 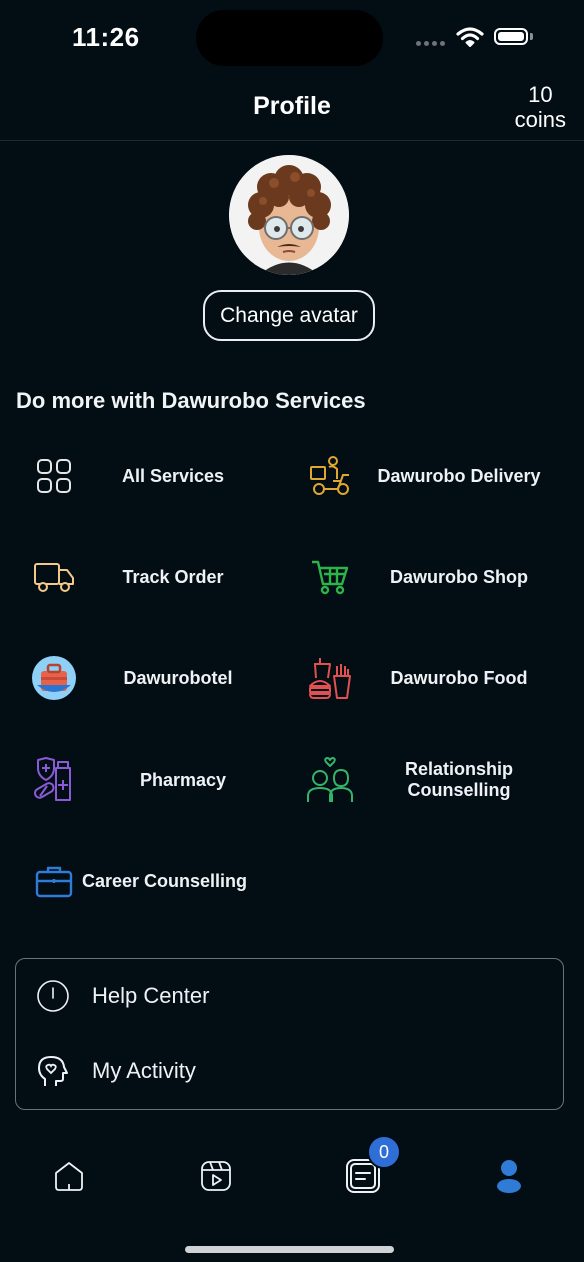 I want to click on page-title: Profile, so click(x=292, y=106).